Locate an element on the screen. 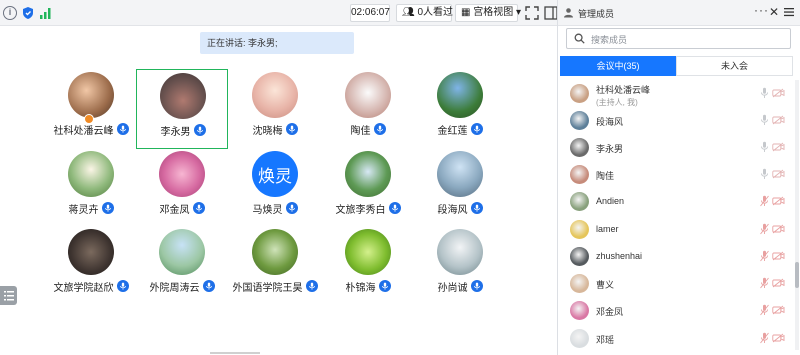  video-tile: 邓金凤 is located at coordinates (182, 188).